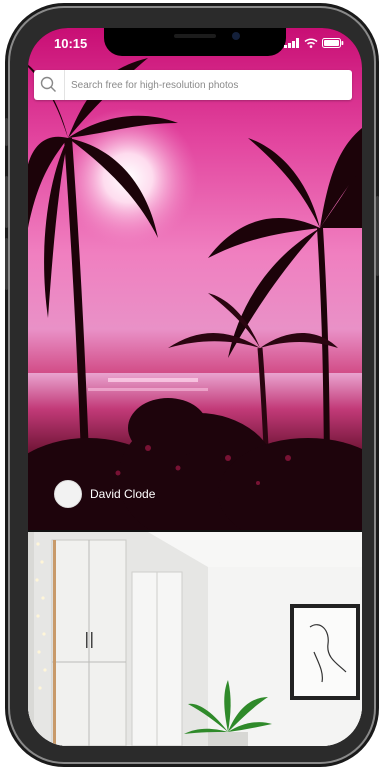 The image size is (384, 769). I want to click on photo-author: David Clode, so click(104, 494).